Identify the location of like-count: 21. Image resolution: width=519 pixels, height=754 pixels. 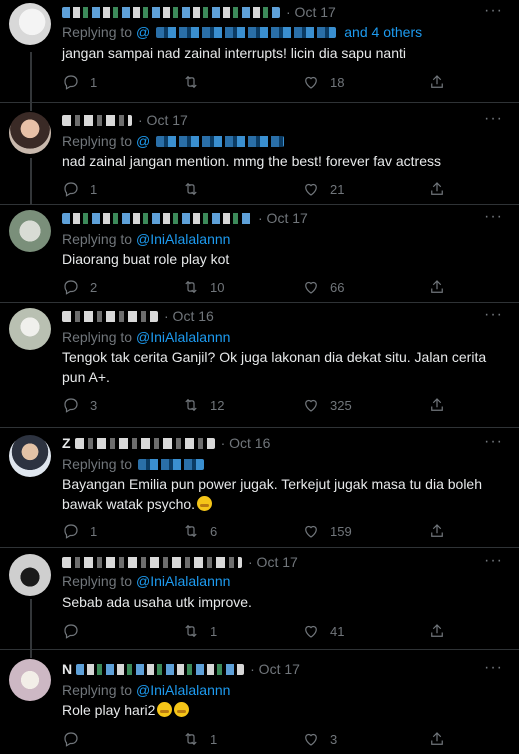
(337, 189).